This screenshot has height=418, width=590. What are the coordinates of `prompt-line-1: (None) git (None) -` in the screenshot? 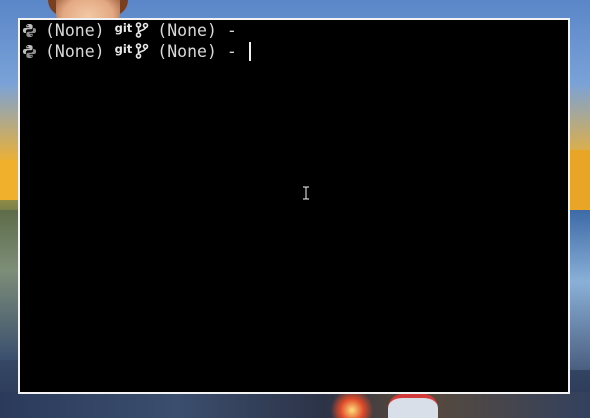 It's located at (129, 30).